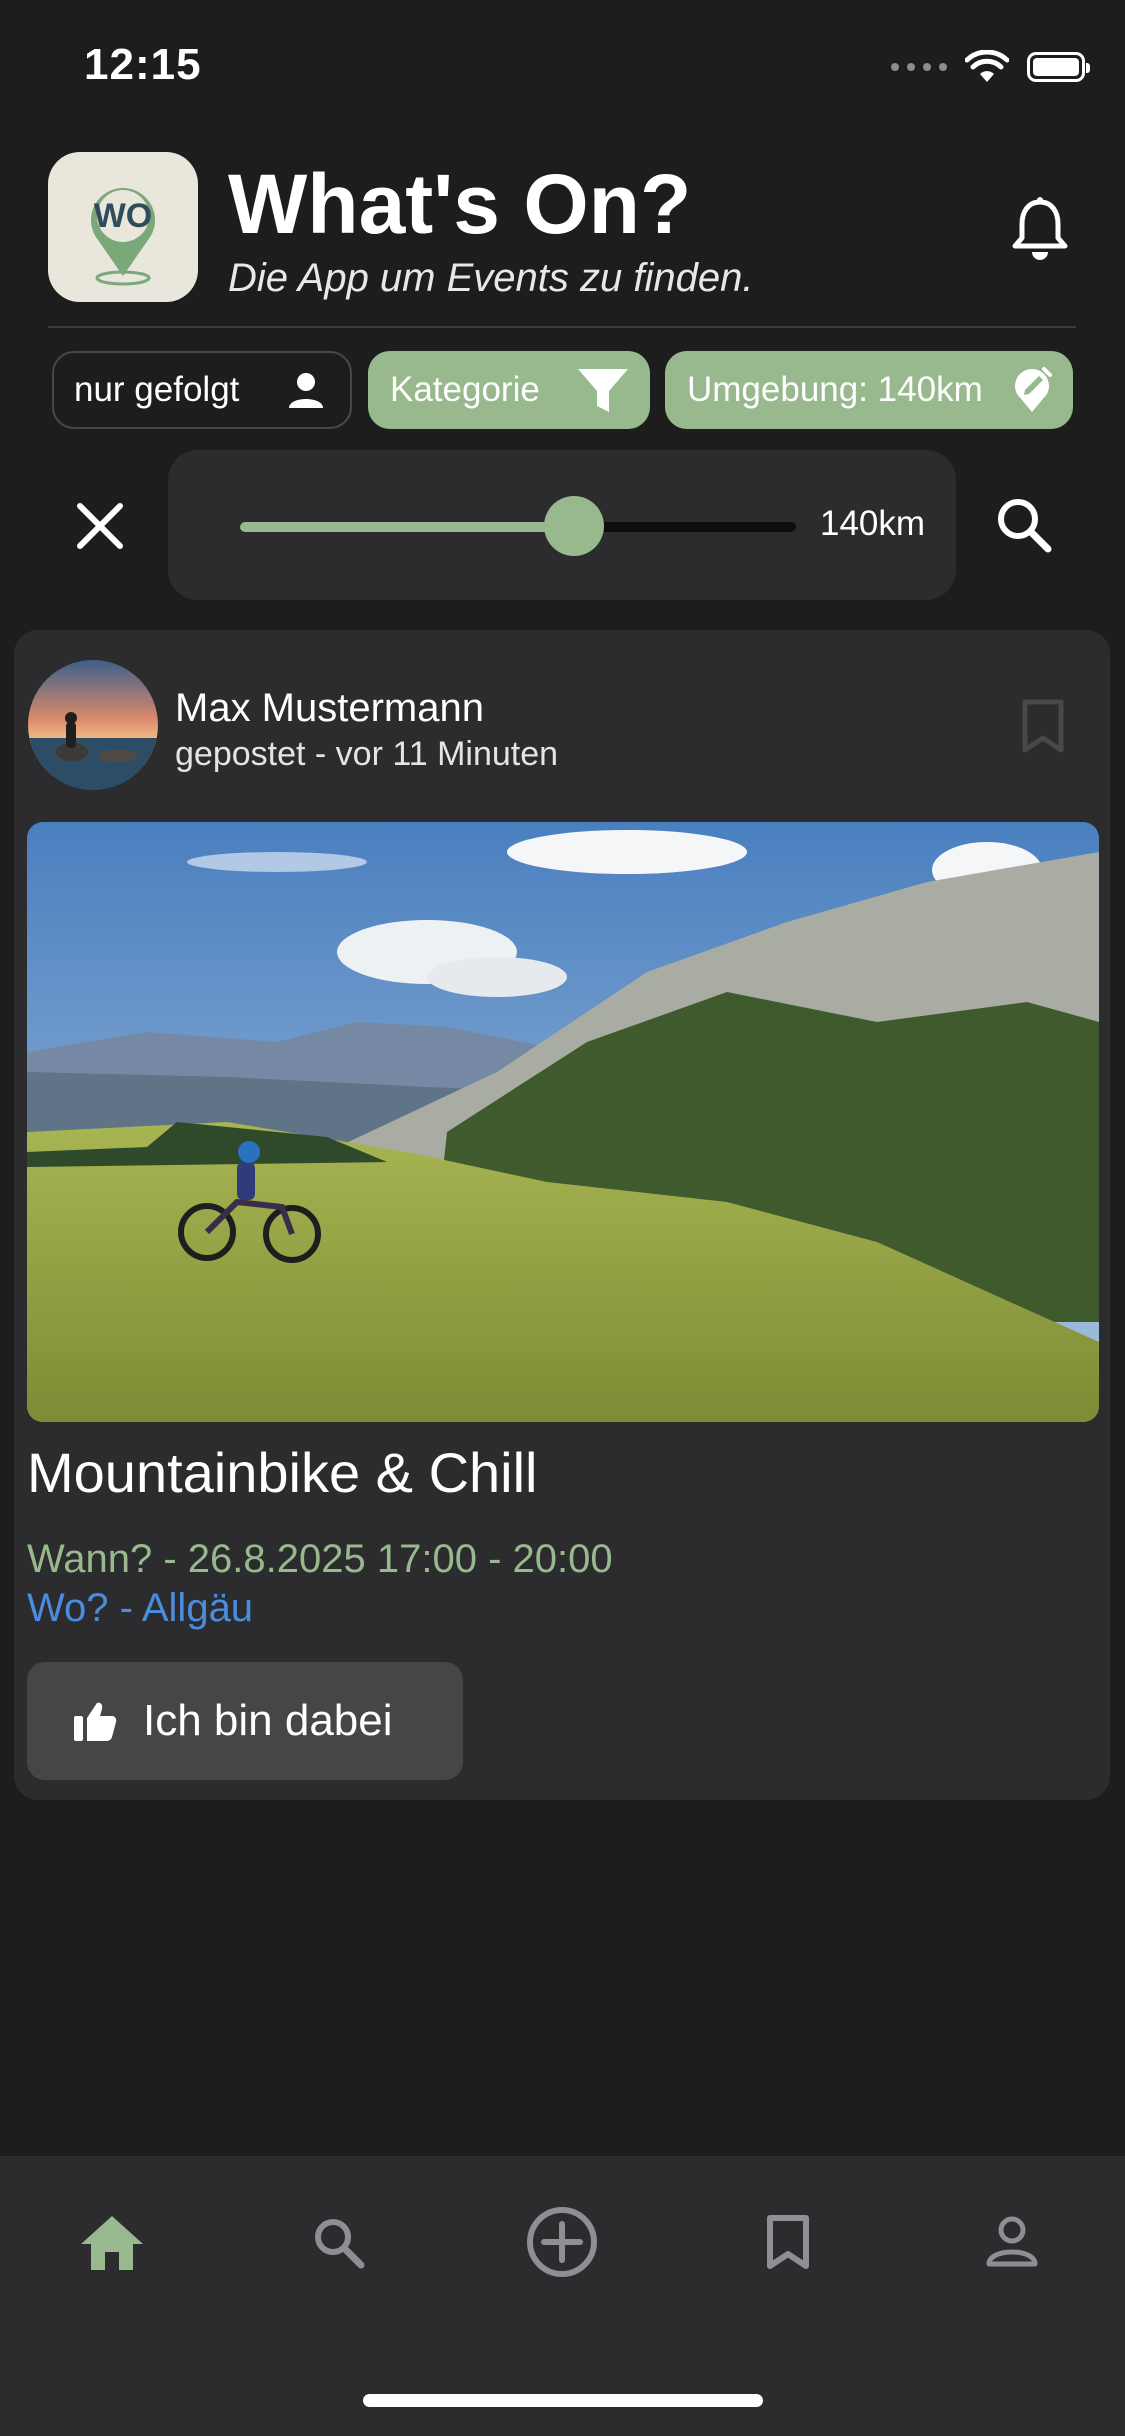 The image size is (1125, 2436). I want to click on join-event-button: Ich bin dabei, so click(245, 1721).